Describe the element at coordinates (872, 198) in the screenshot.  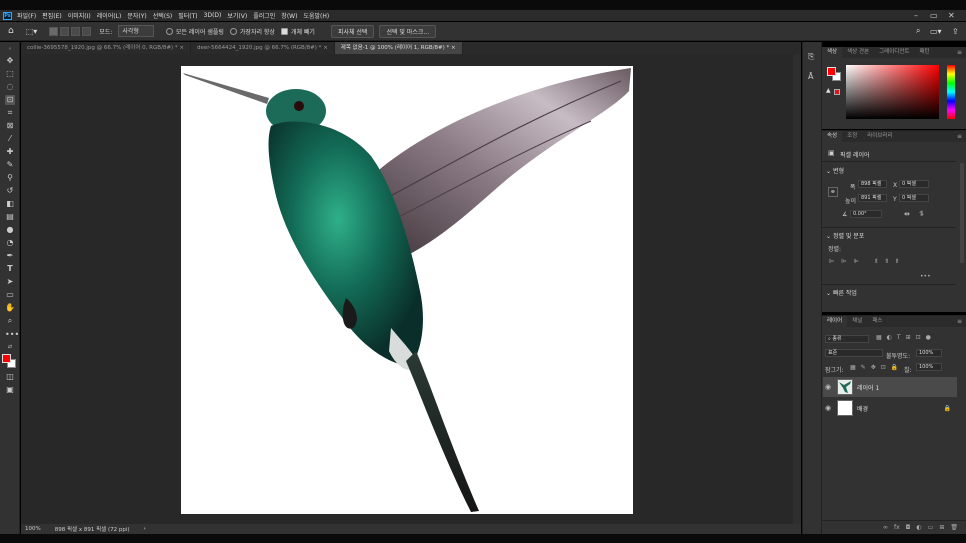
I see `height-field: 891 픽셀` at that location.